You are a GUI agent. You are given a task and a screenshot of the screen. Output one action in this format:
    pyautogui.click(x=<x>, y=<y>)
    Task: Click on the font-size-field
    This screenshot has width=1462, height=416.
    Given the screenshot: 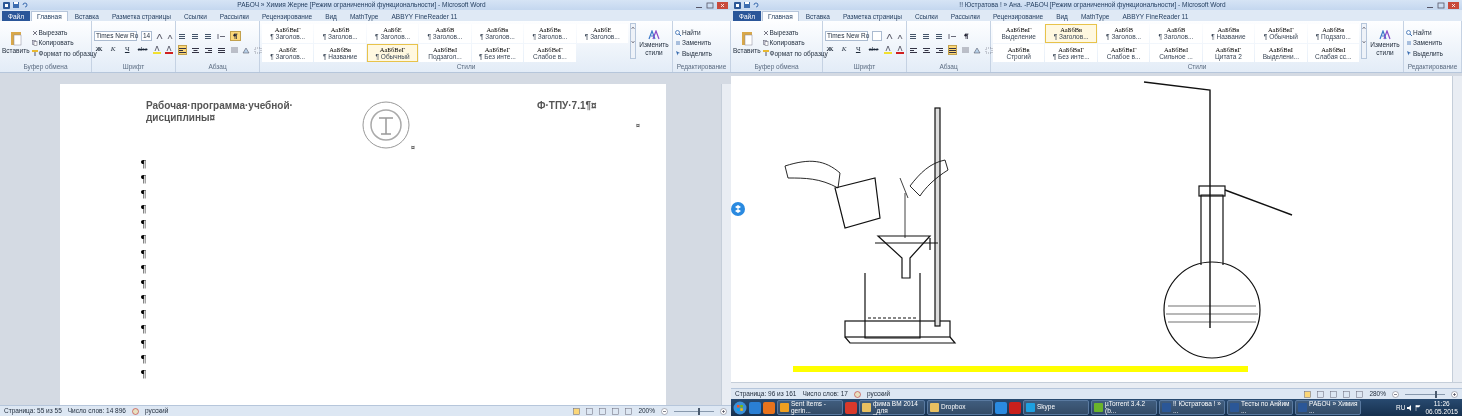 What is the action you would take?
    pyautogui.click(x=877, y=36)
    